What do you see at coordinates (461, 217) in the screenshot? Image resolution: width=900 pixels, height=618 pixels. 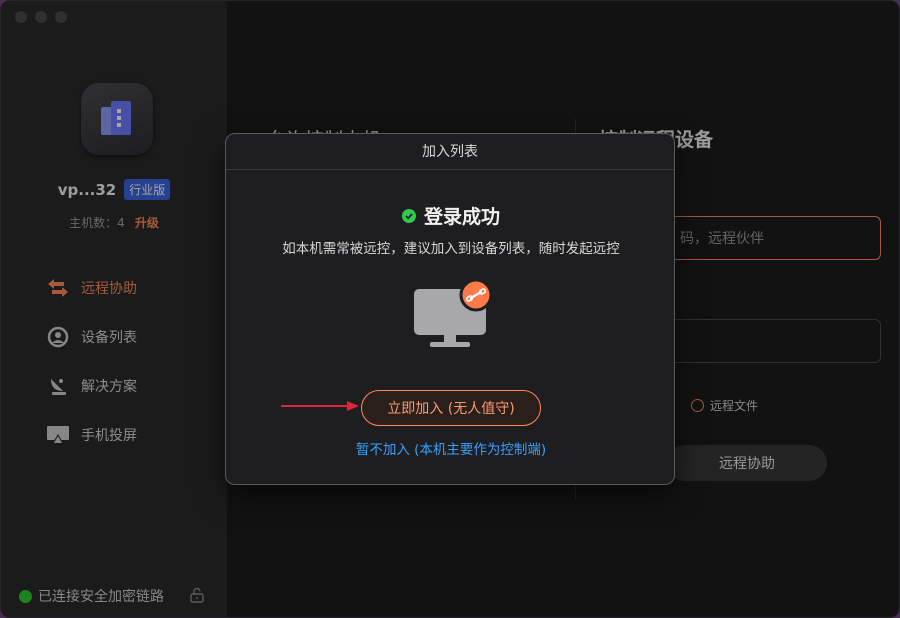 I see `success-message: 登录成功` at bounding box center [461, 217].